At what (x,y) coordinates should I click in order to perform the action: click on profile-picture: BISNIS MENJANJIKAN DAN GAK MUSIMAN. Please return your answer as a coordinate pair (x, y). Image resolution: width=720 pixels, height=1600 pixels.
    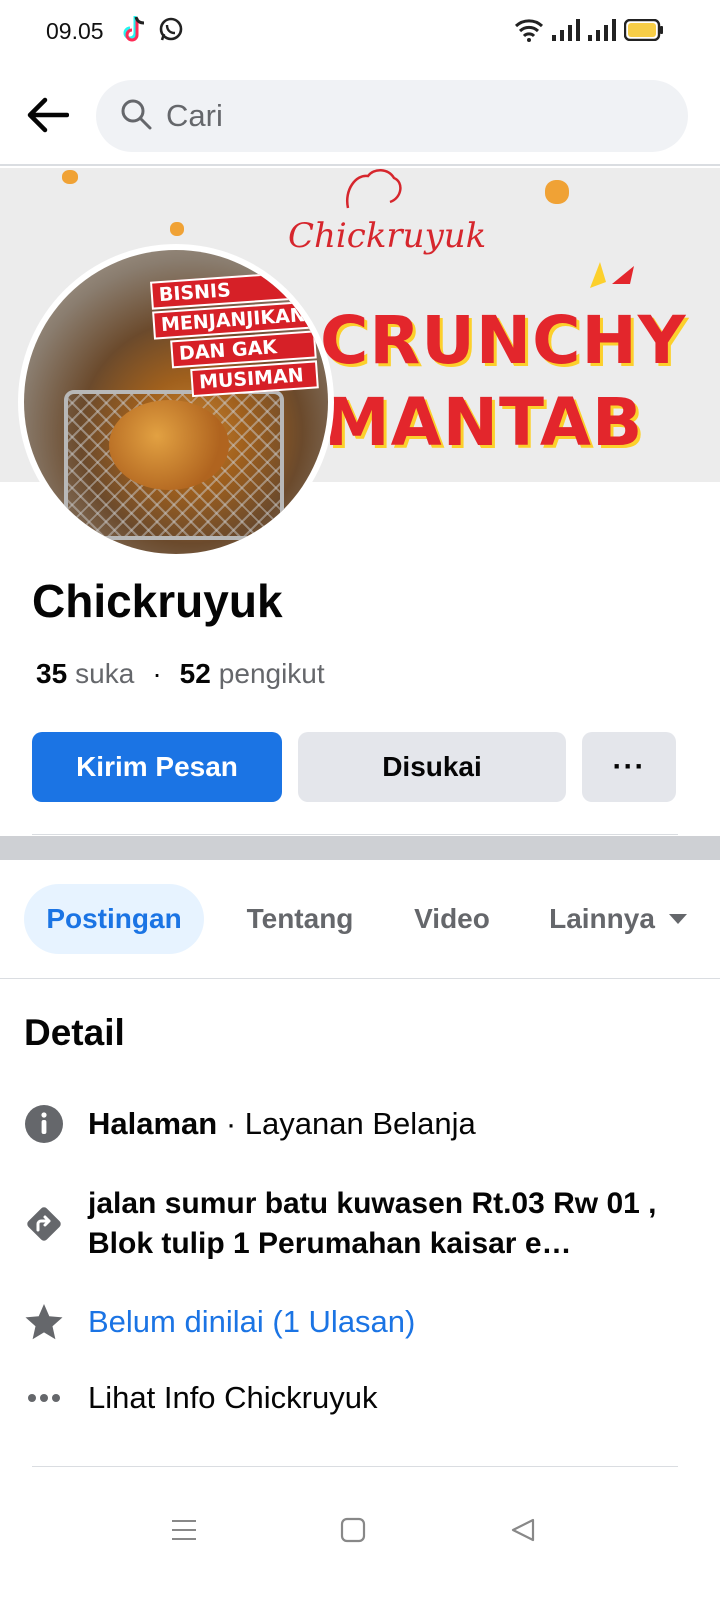
    Looking at the image, I should click on (176, 402).